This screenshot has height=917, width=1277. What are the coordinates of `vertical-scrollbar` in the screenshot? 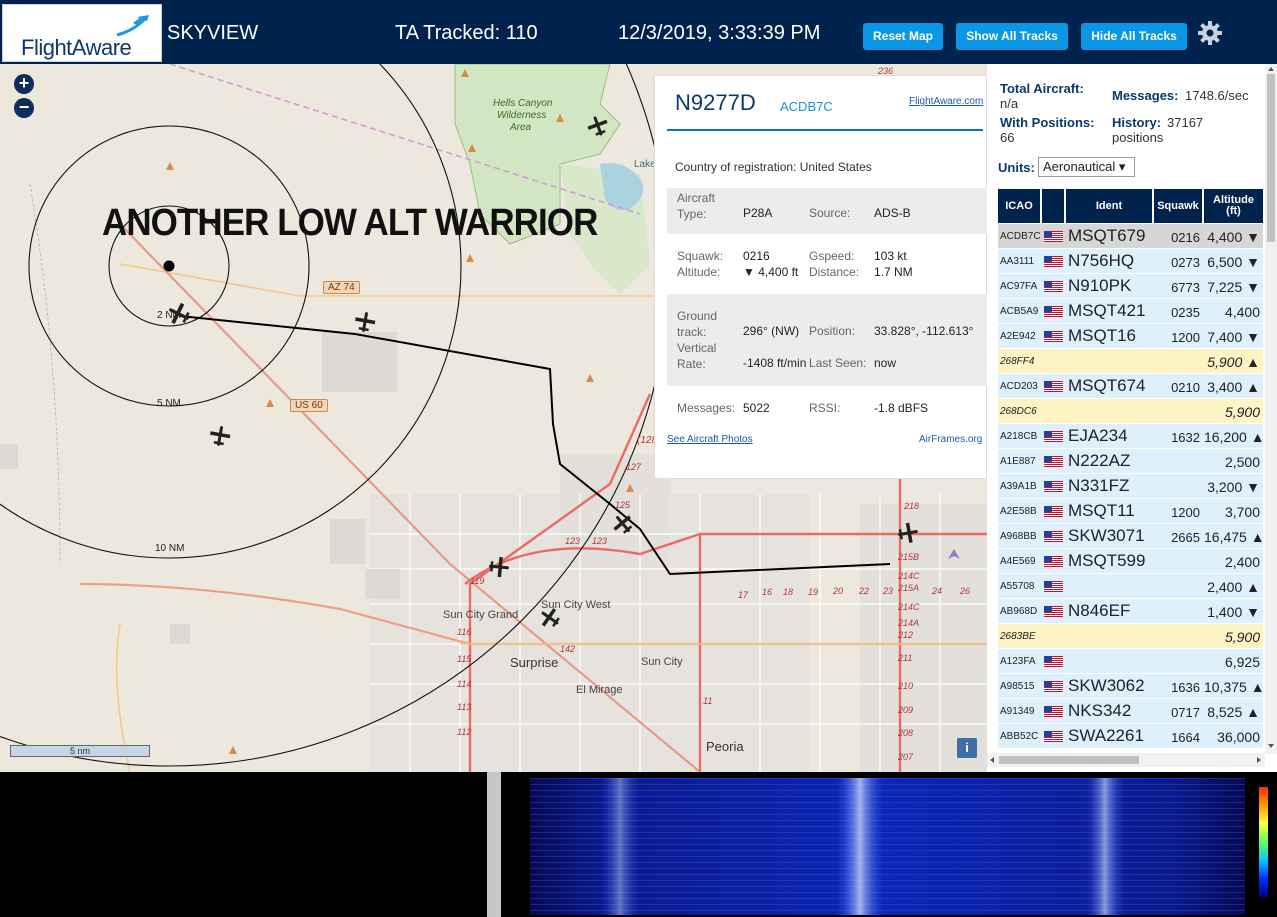 It's located at (1271, 409).